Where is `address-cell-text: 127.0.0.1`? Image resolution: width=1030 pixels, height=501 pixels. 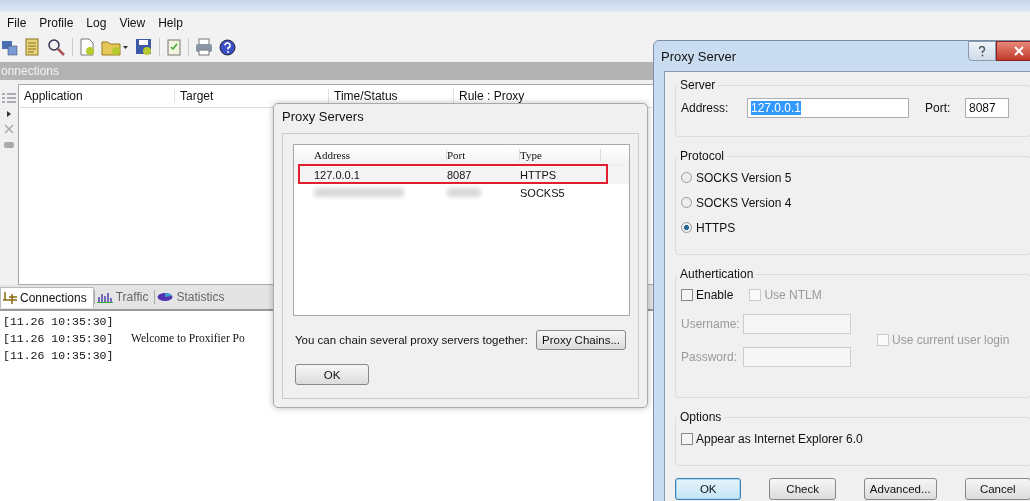 address-cell-text: 127.0.0.1 is located at coordinates (337, 175).